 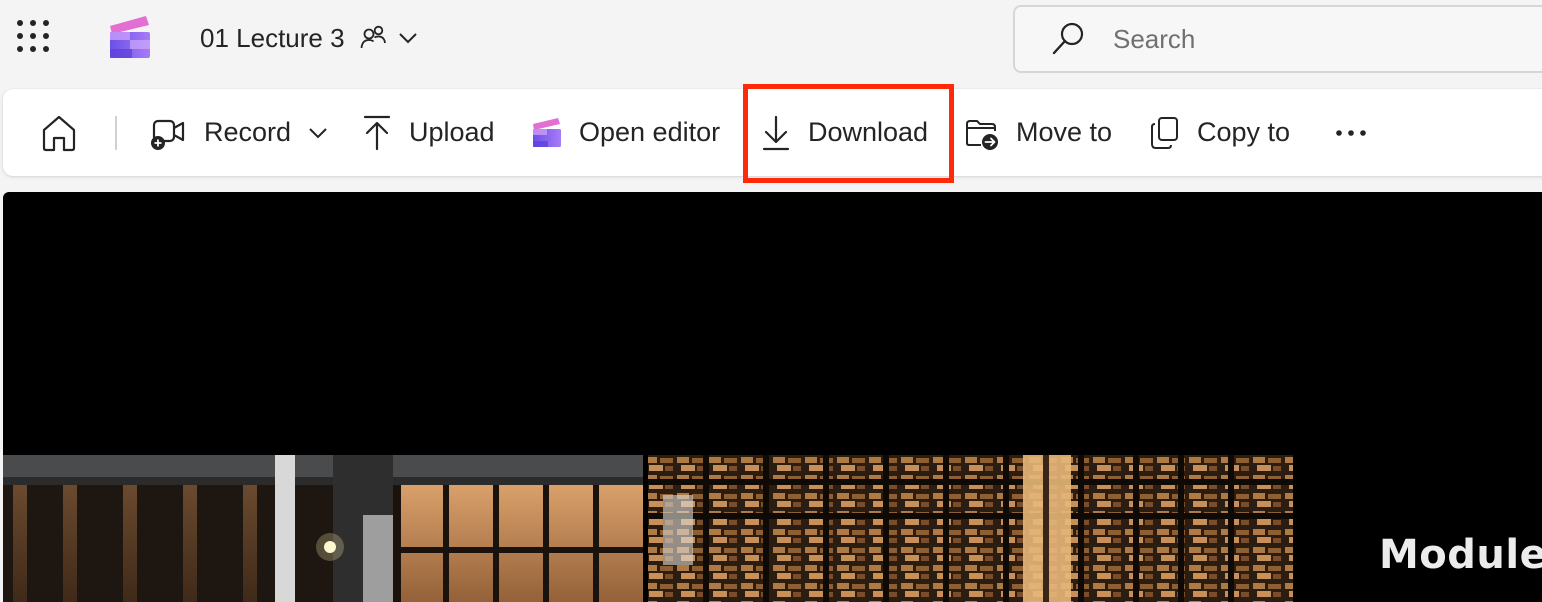 What do you see at coordinates (373, 37) in the screenshot?
I see `shared-people-icon` at bounding box center [373, 37].